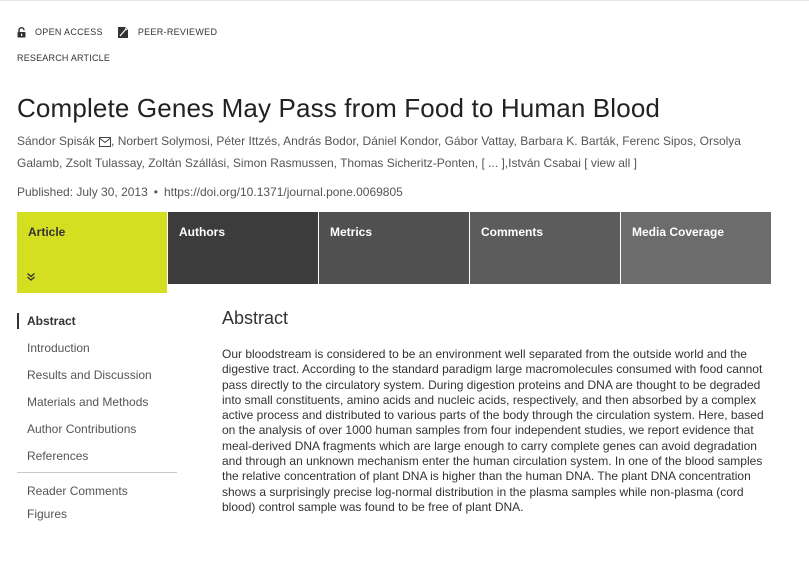 Image resolution: width=809 pixels, height=574 pixels. What do you see at coordinates (98, 404) in the screenshot?
I see `nav-item-materials-and-methods: Materials and Methods` at bounding box center [98, 404].